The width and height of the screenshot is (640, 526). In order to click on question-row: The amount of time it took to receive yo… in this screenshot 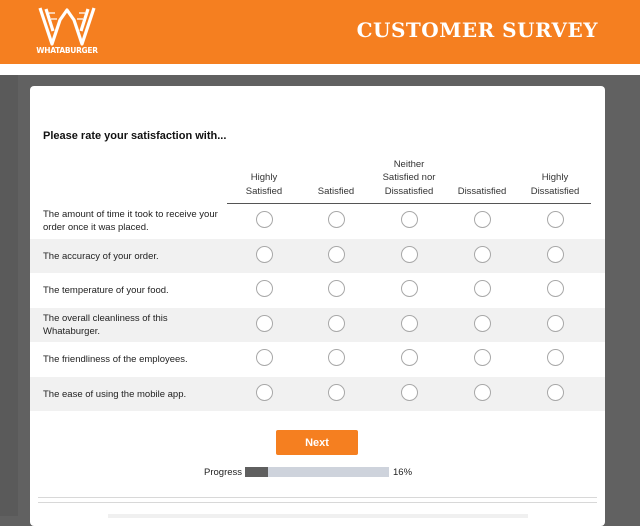, I will do `click(317, 221)`.